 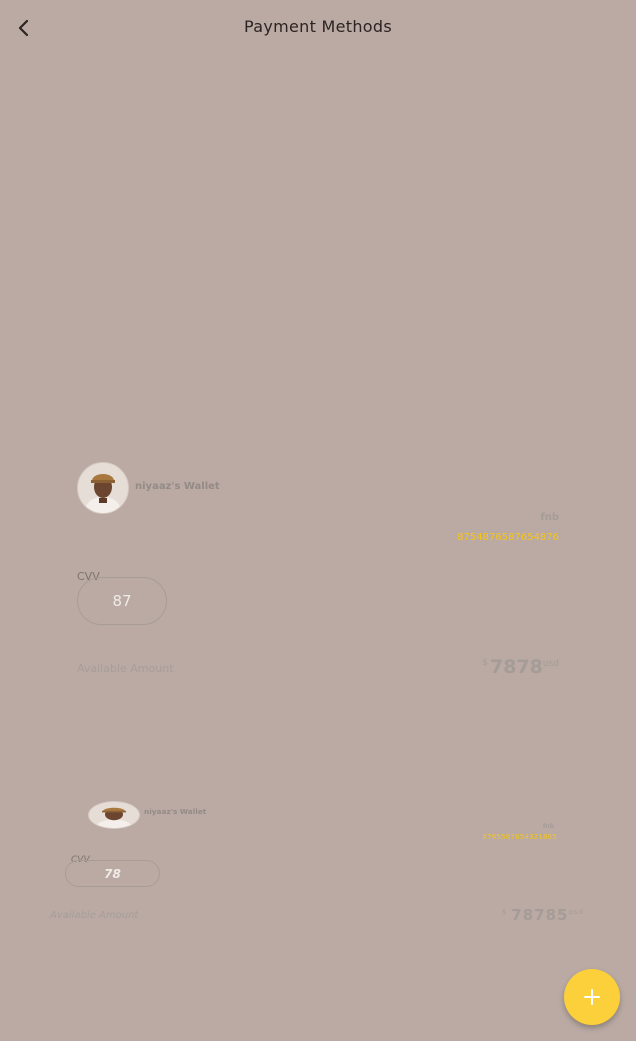 What do you see at coordinates (516, 667) in the screenshot?
I see `amount-value: 7878` at bounding box center [516, 667].